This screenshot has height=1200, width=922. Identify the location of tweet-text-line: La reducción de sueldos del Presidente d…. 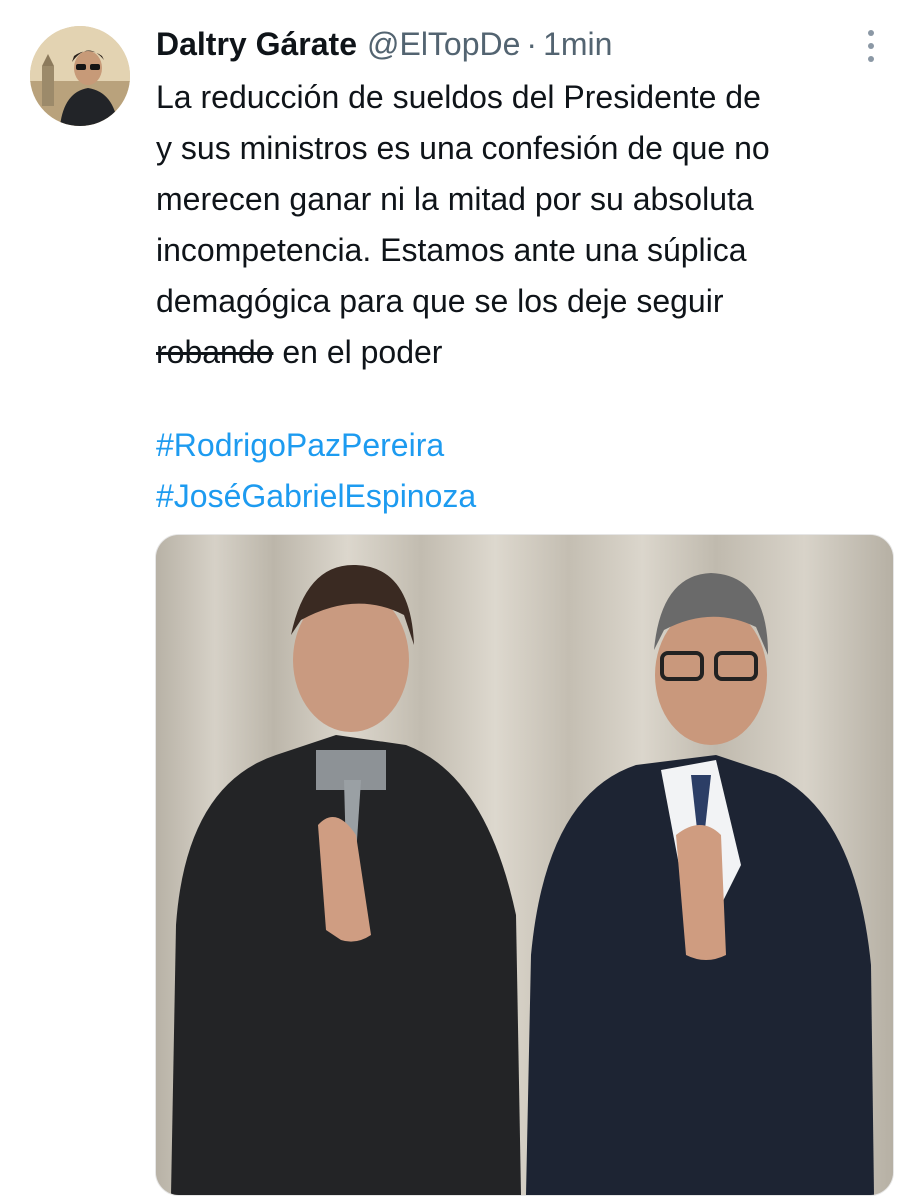
(458, 97).